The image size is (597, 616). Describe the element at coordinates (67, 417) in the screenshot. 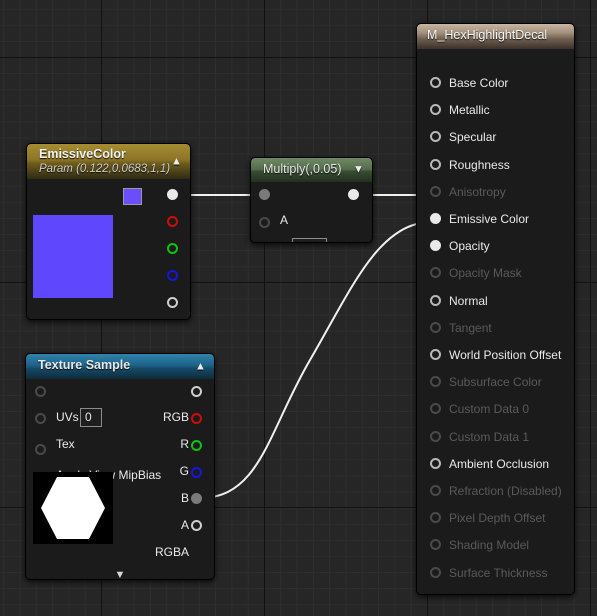

I see `pin-label-uvs: UVs` at that location.